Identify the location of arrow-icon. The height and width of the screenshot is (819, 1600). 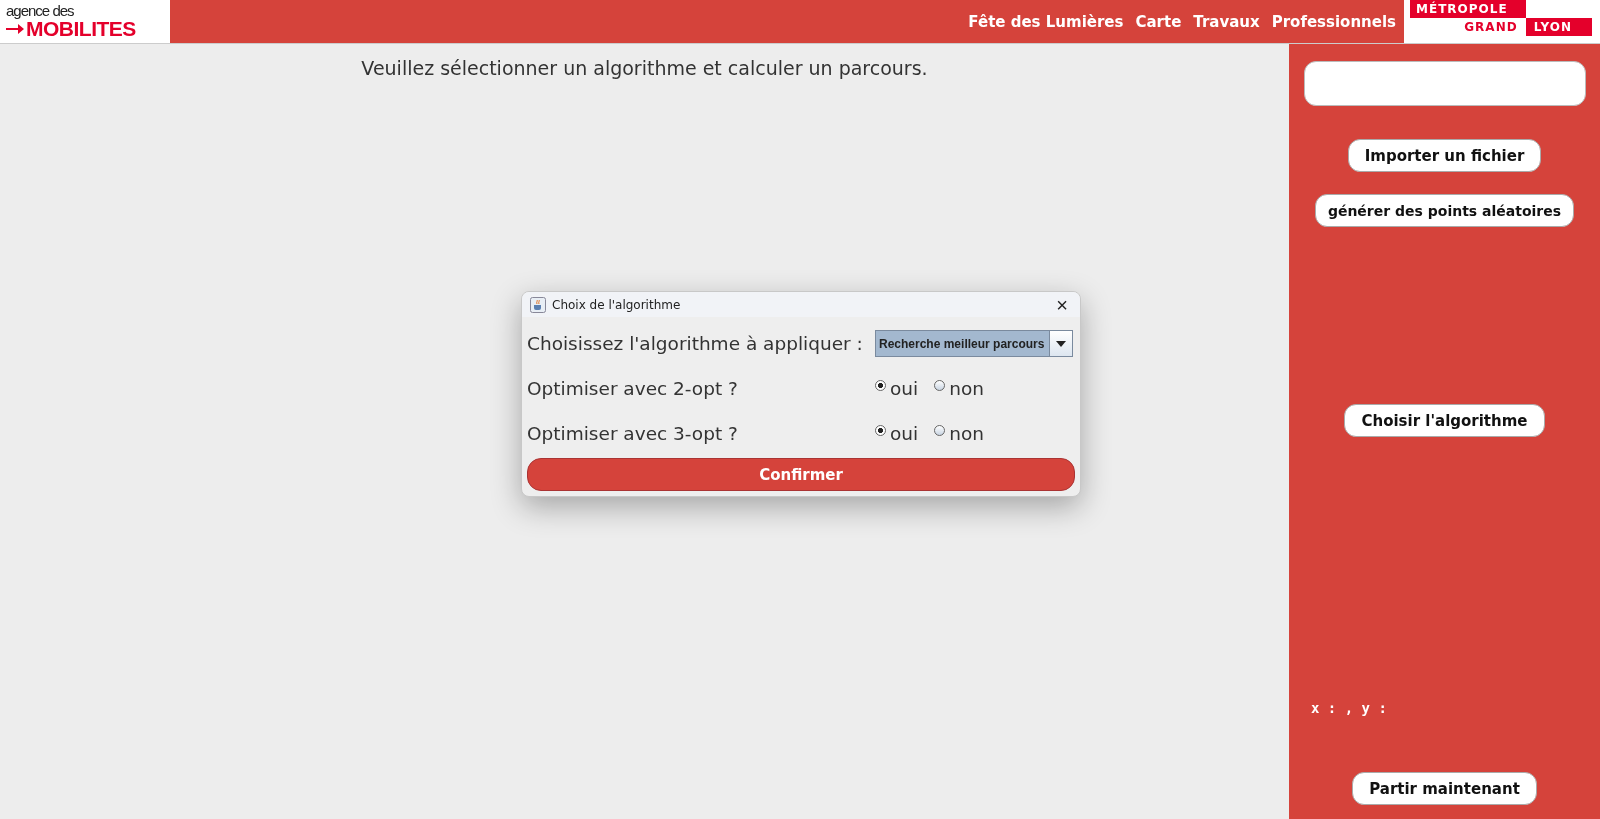
(15, 28).